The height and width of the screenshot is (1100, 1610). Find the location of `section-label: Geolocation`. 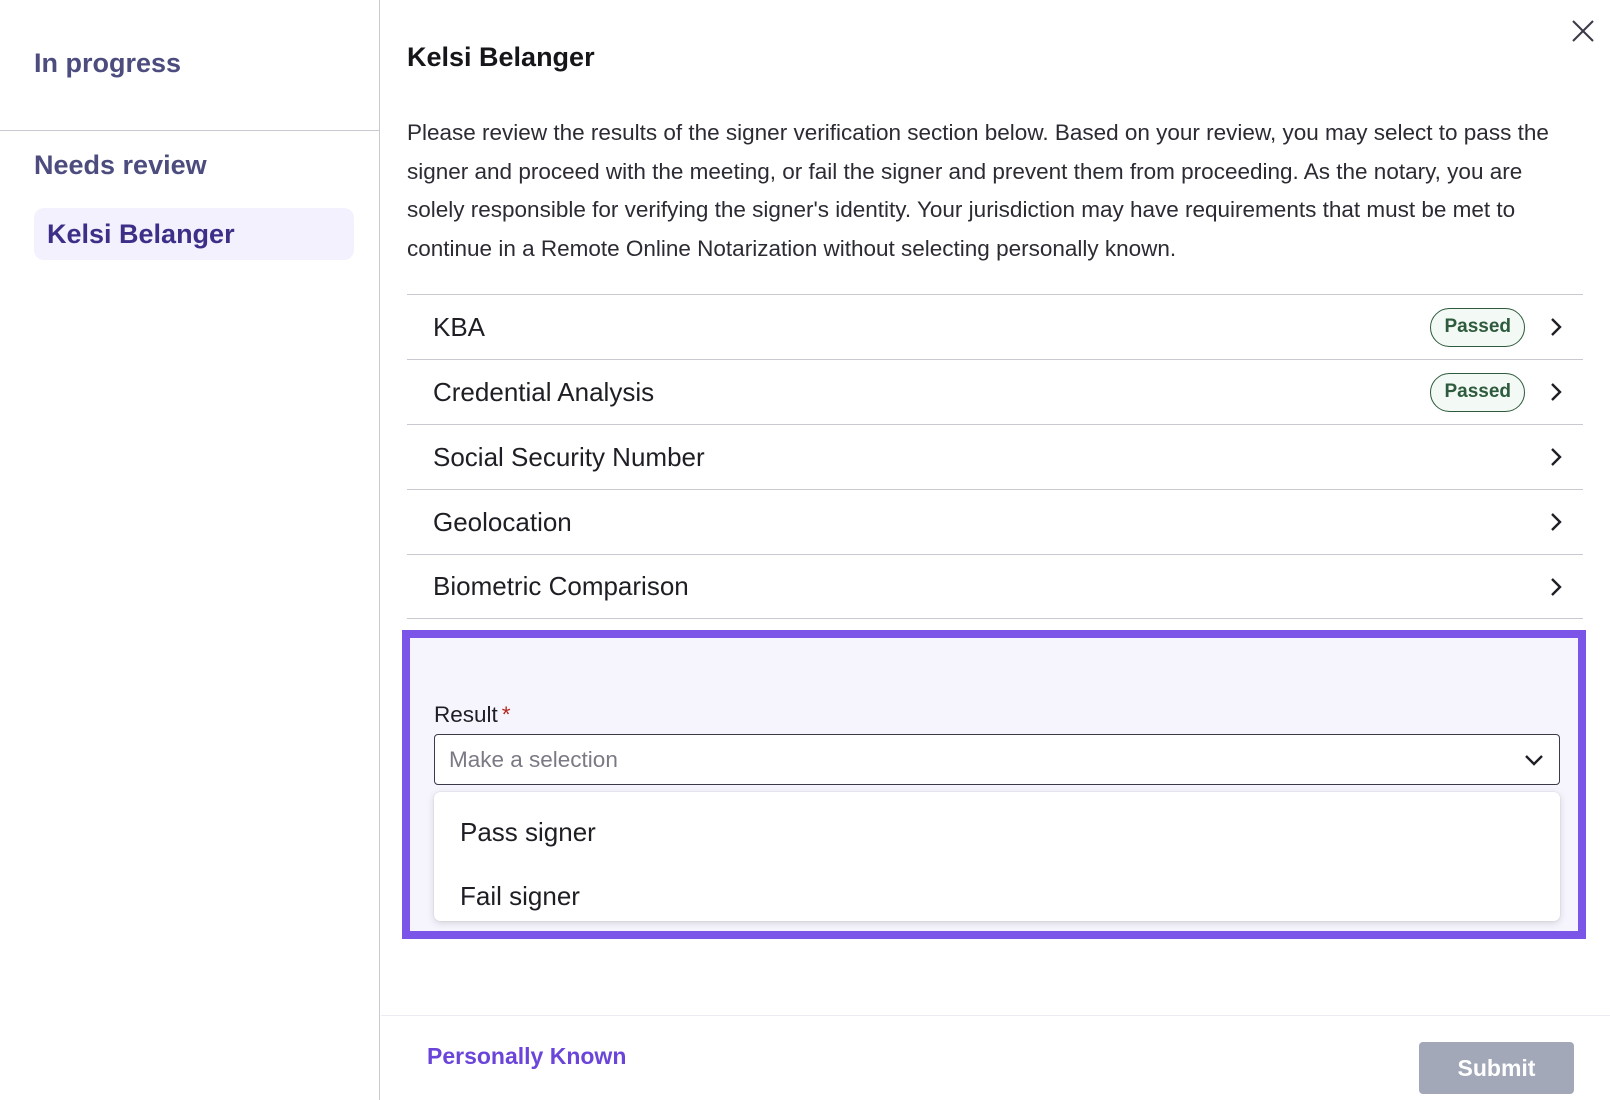

section-label: Geolocation is located at coordinates (502, 521).